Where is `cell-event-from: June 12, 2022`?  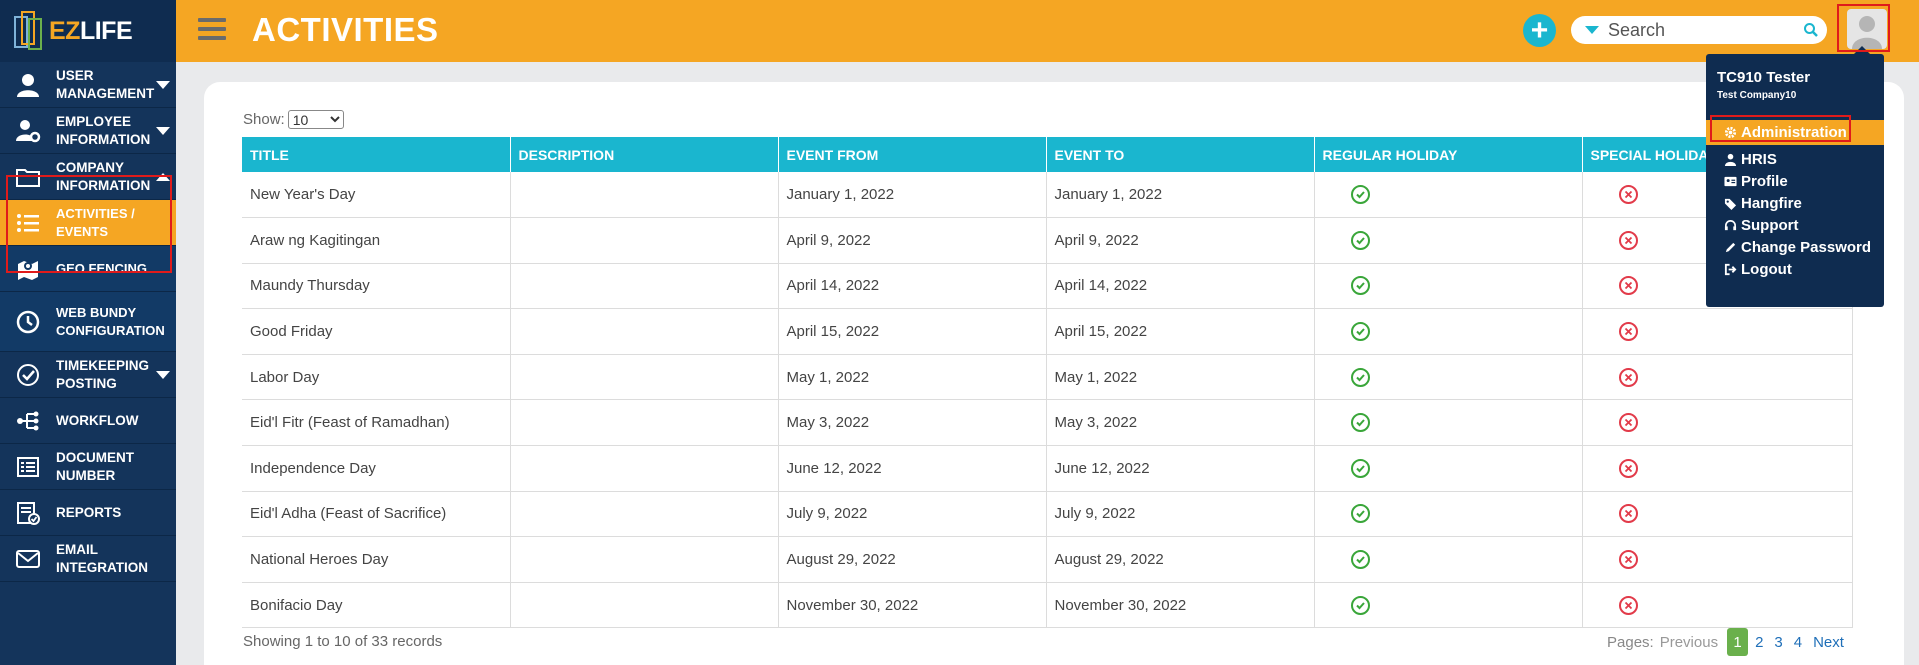 cell-event-from: June 12, 2022 is located at coordinates (912, 468).